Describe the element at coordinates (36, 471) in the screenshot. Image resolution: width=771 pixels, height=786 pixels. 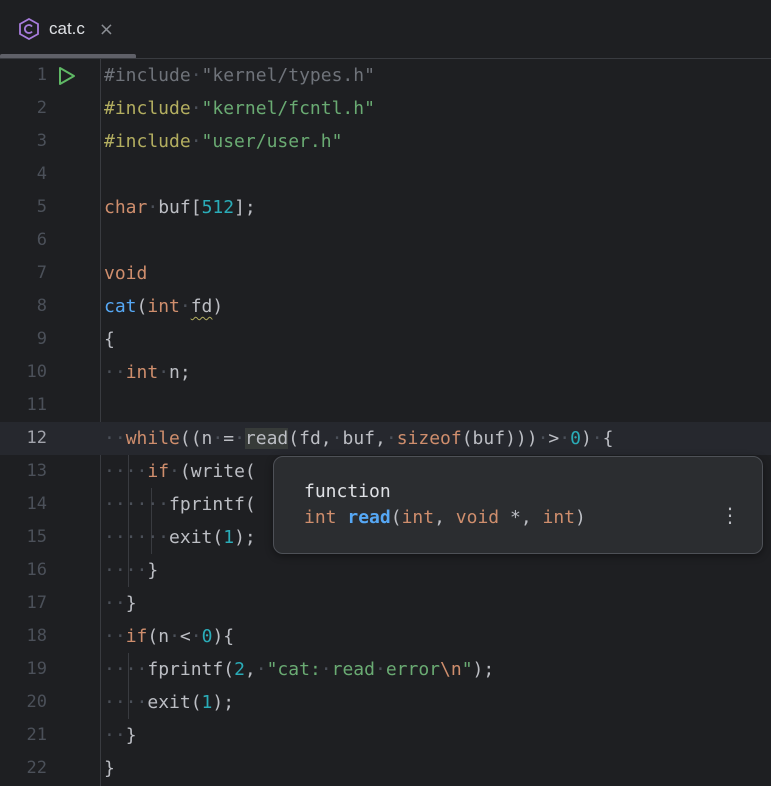
I see `line-number: 13` at that location.